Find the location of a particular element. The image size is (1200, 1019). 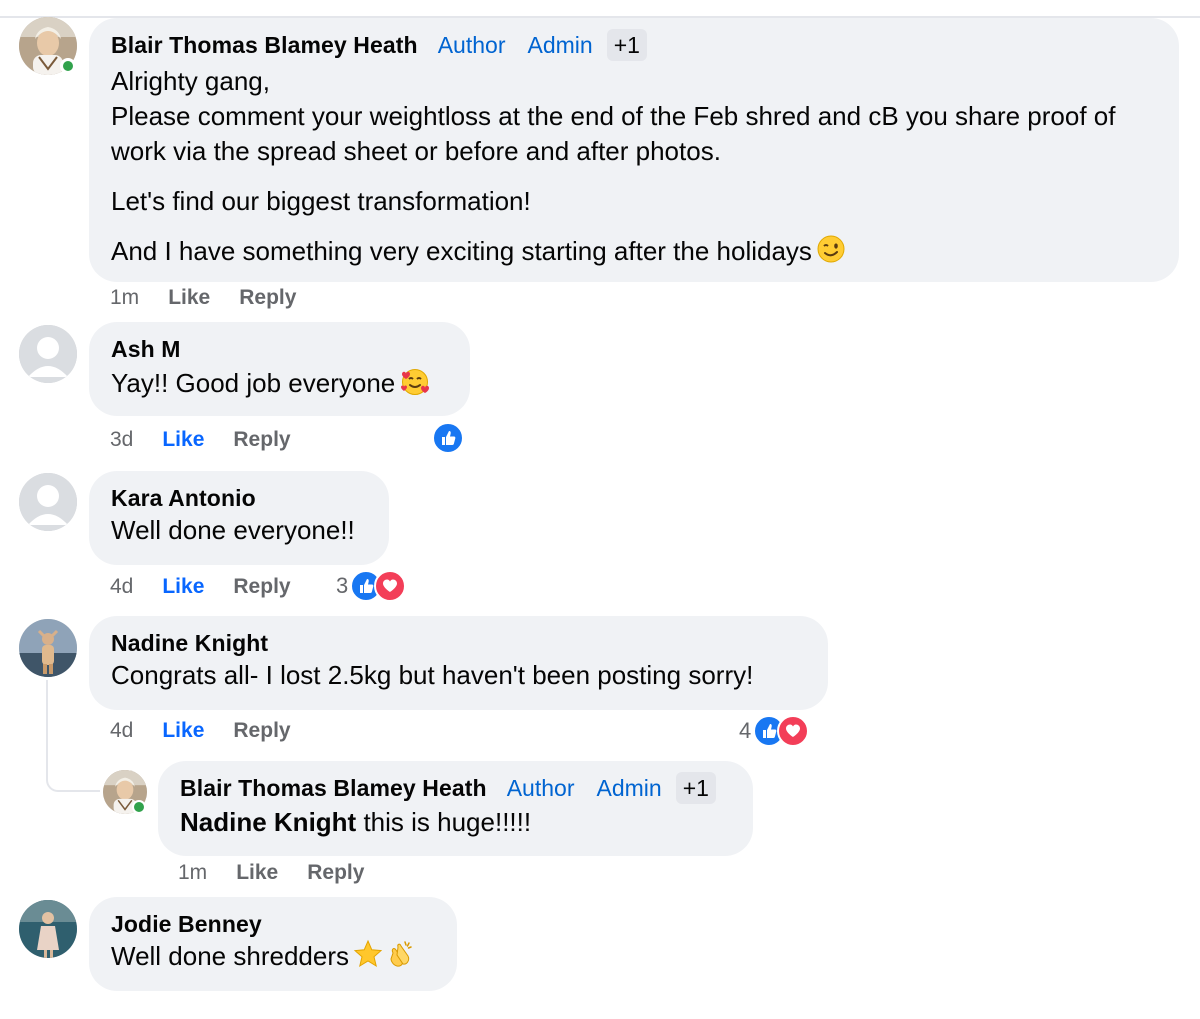

clapping-hands-emoji is located at coordinates (400, 958).